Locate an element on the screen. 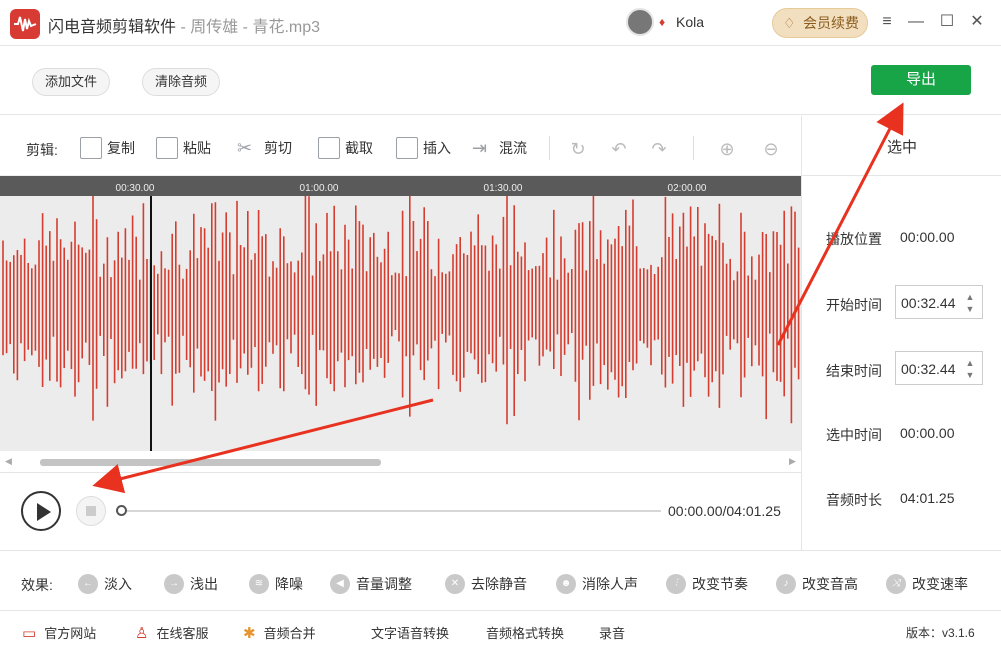 This screenshot has width=1001, height=650. scroll-right-icon: ▶ is located at coordinates (792, 461).